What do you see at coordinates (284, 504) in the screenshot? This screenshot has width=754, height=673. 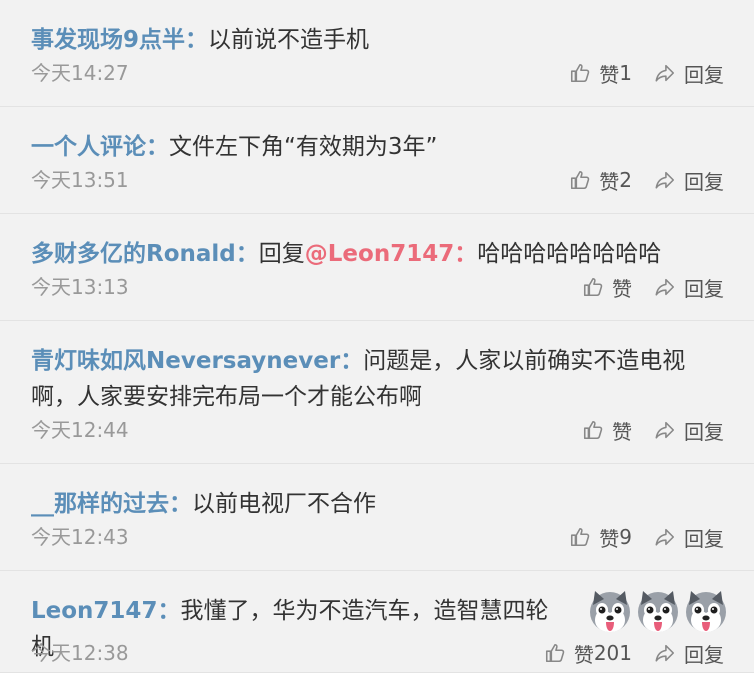 I see `comment-text: 以前电视厂不合作` at bounding box center [284, 504].